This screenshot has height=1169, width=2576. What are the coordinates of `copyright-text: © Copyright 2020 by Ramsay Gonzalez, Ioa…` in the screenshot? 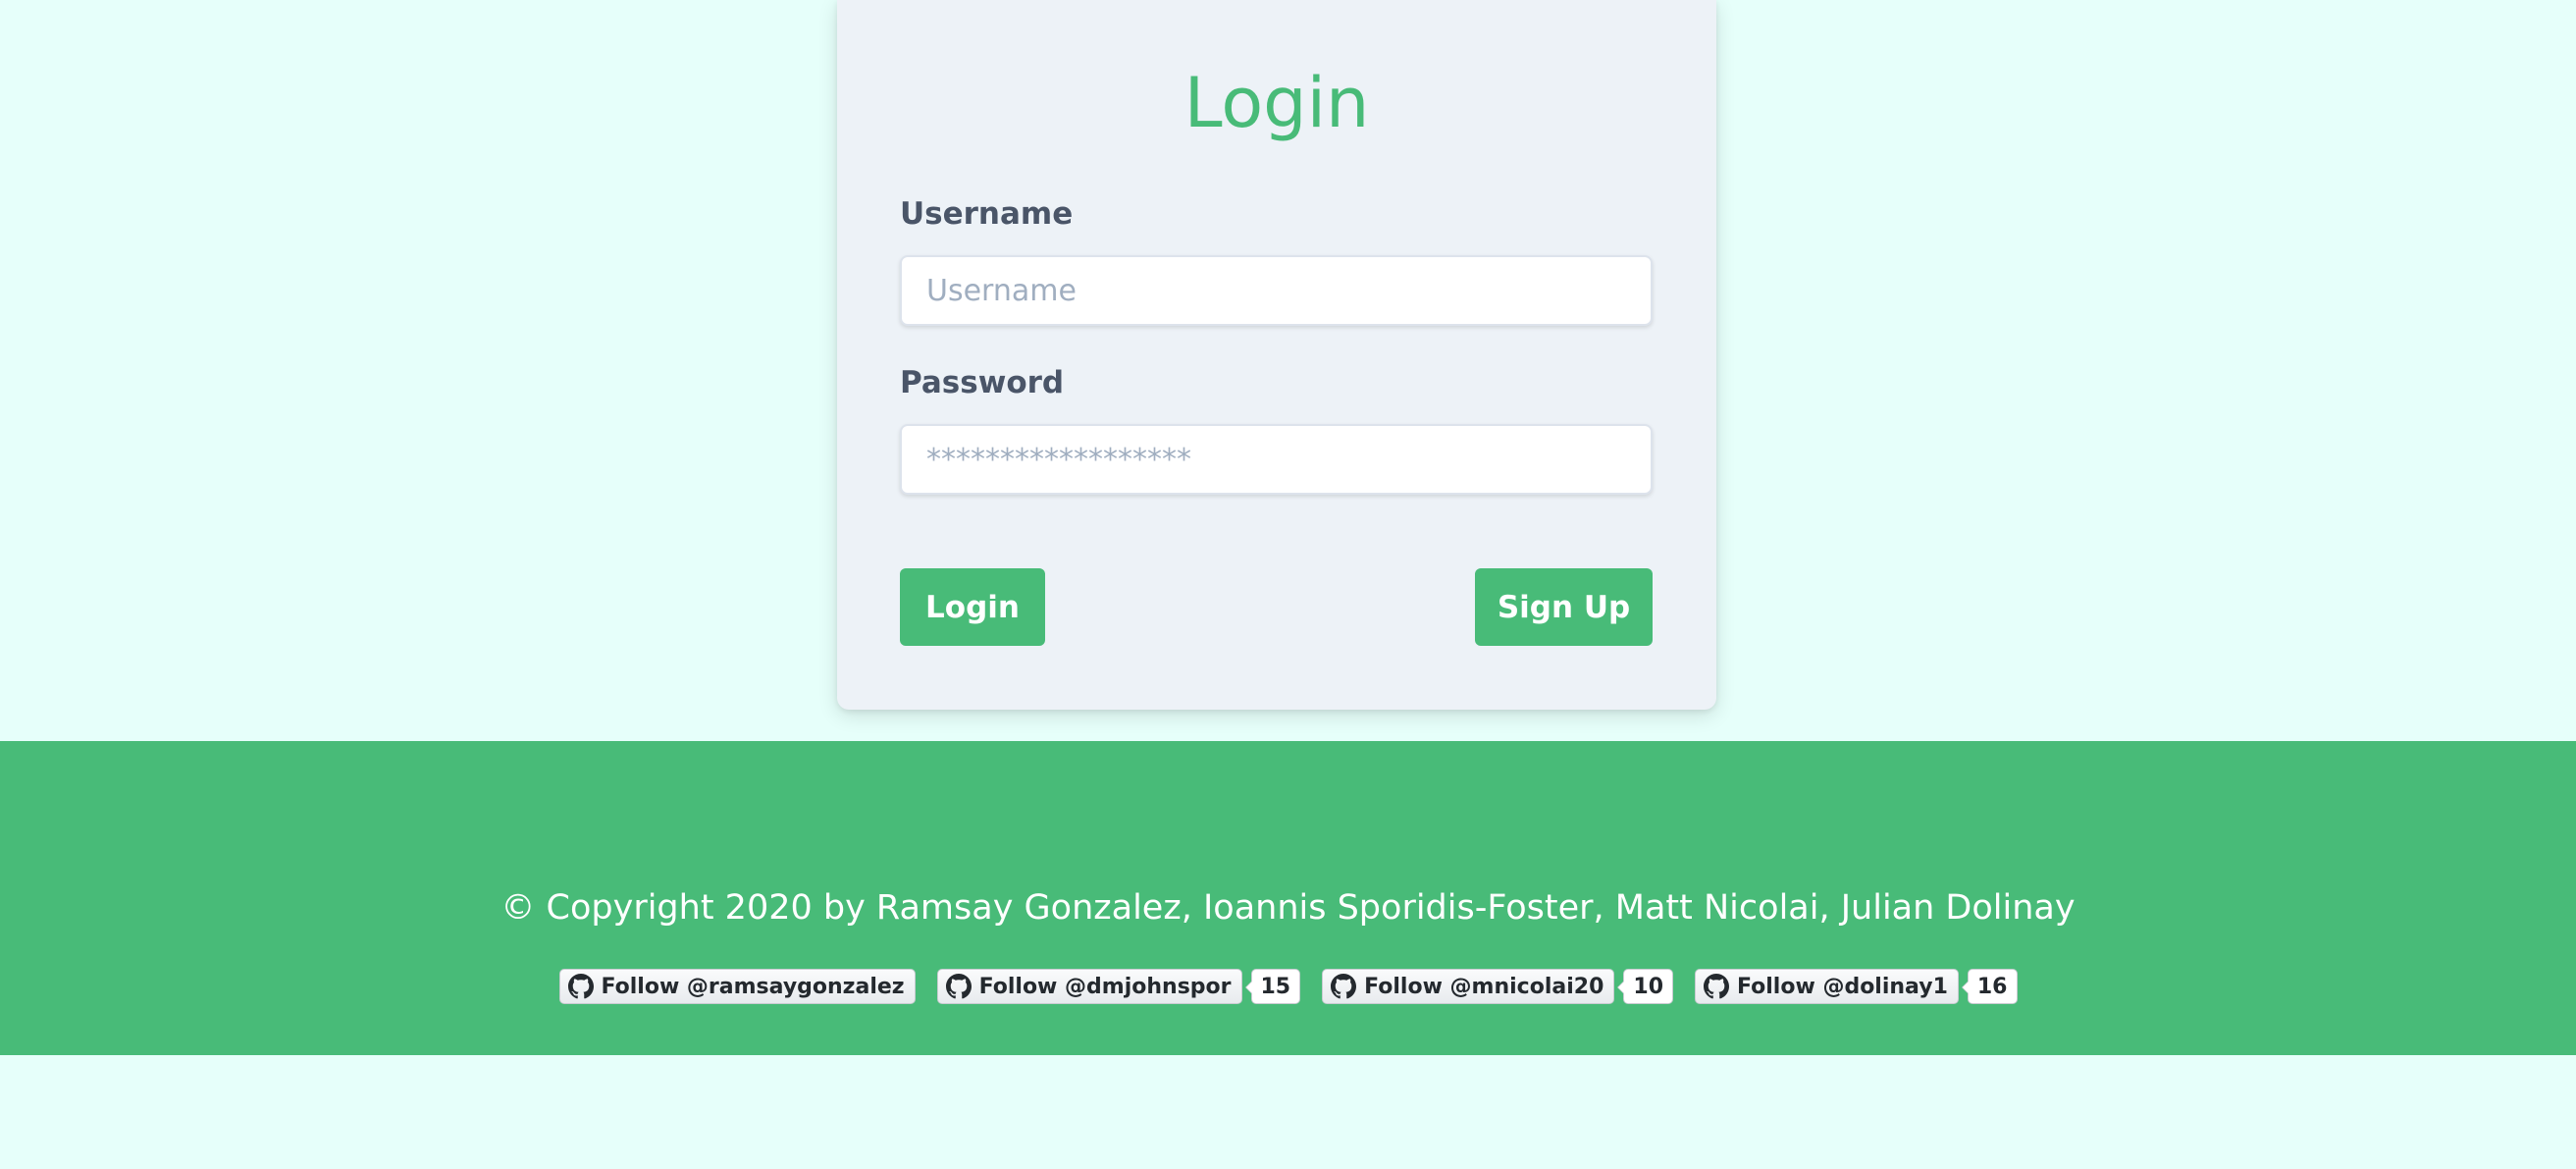 It's located at (1288, 908).